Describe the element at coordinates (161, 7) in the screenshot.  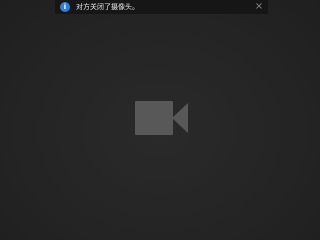
I see `notification-bar: i 对方关闭了摄像头。 ×` at that location.